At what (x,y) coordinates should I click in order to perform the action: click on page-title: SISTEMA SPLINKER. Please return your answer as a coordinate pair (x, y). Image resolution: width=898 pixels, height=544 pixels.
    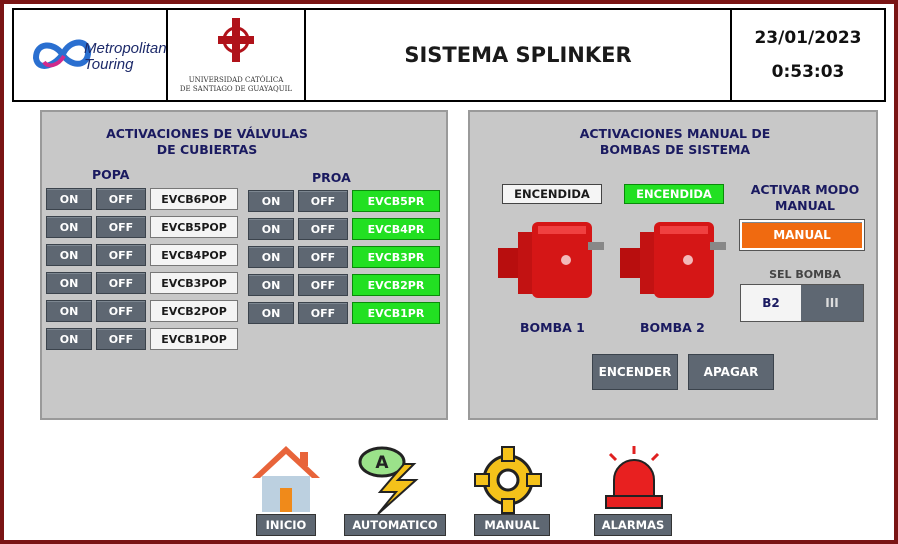
    Looking at the image, I should click on (518, 55).